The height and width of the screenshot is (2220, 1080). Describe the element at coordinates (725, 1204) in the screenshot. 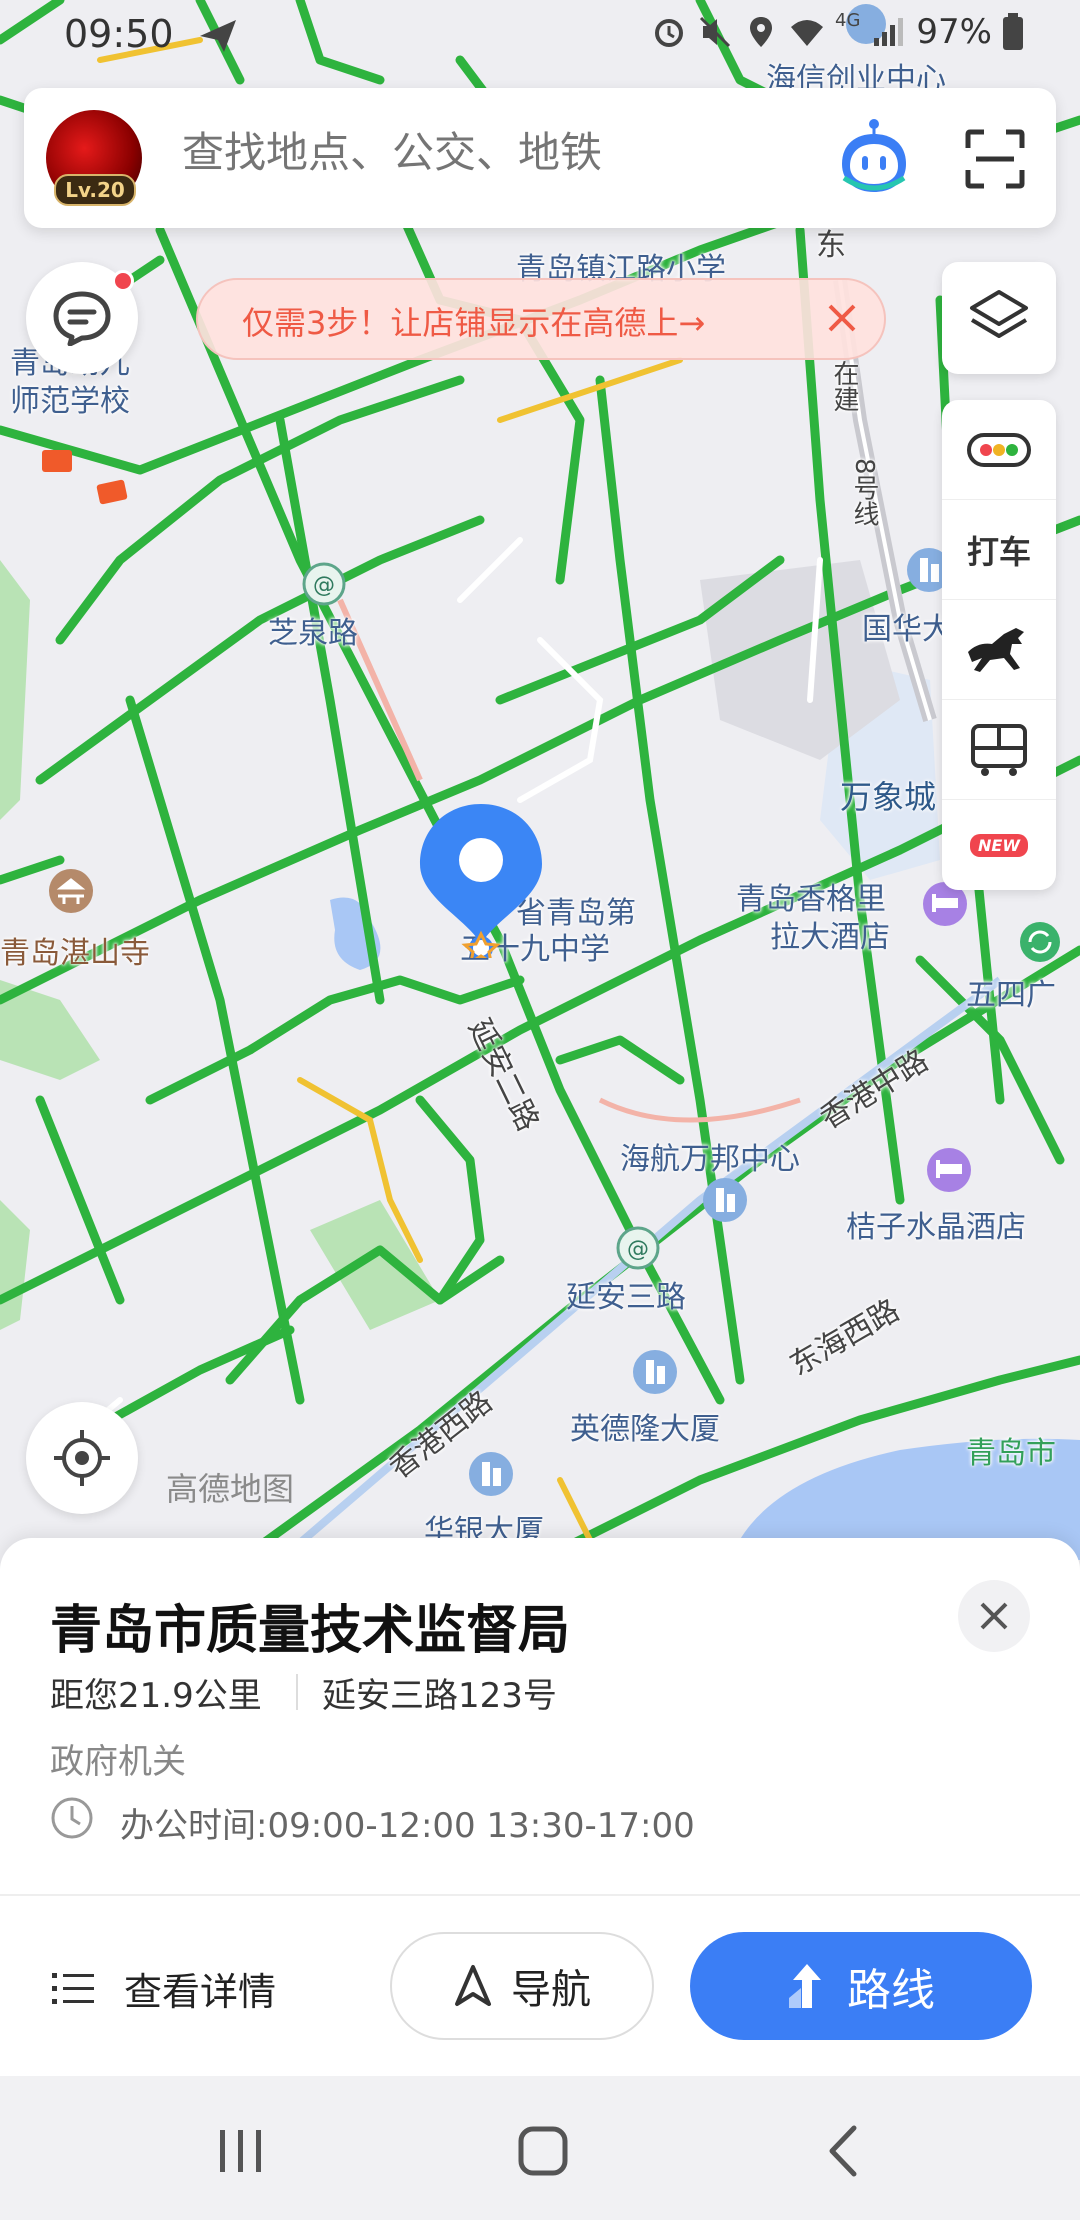

I see `building-poi-icon` at that location.